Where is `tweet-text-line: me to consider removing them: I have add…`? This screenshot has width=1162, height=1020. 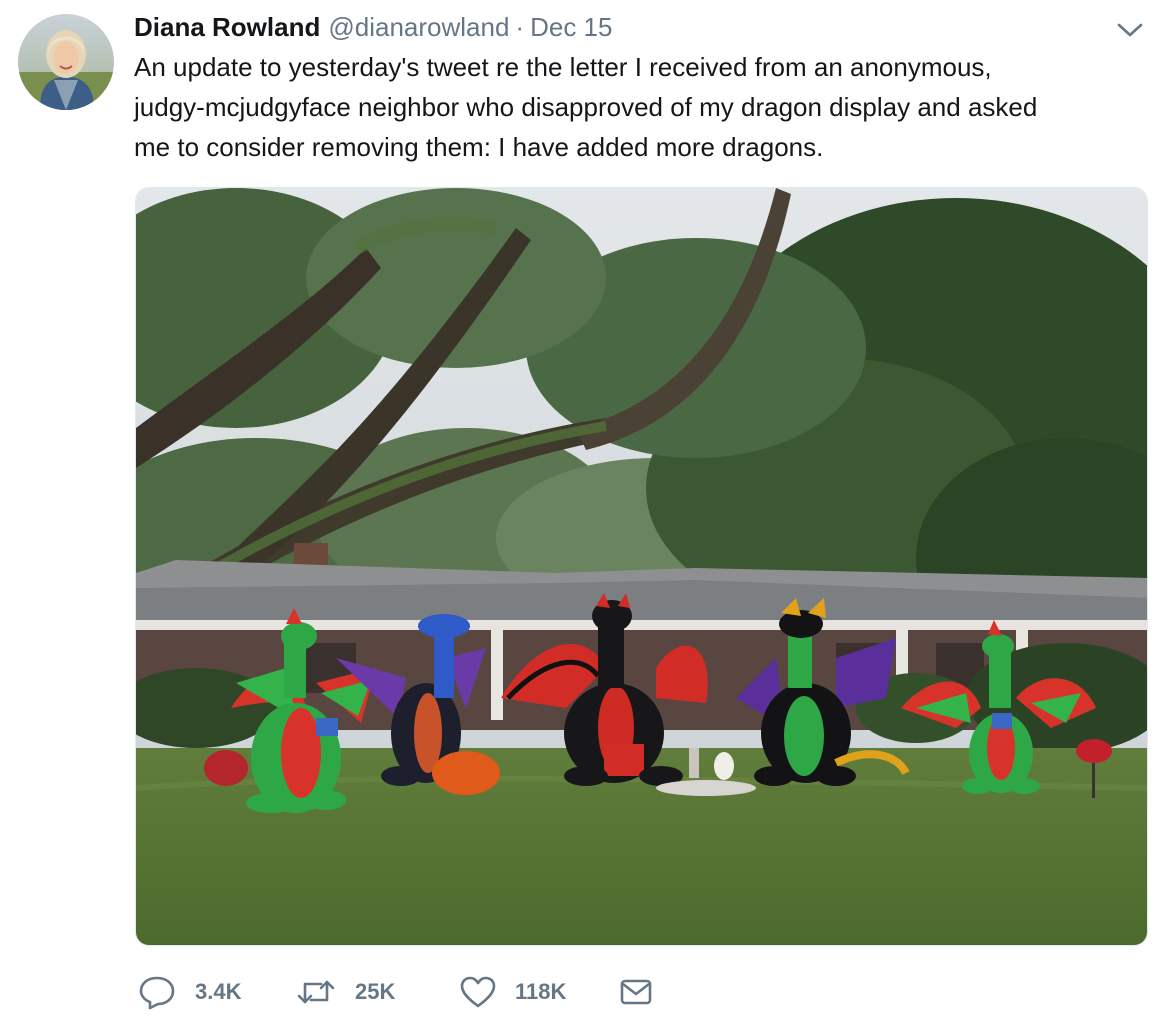
tweet-text-line: me to consider removing them: I have add… is located at coordinates (479, 147).